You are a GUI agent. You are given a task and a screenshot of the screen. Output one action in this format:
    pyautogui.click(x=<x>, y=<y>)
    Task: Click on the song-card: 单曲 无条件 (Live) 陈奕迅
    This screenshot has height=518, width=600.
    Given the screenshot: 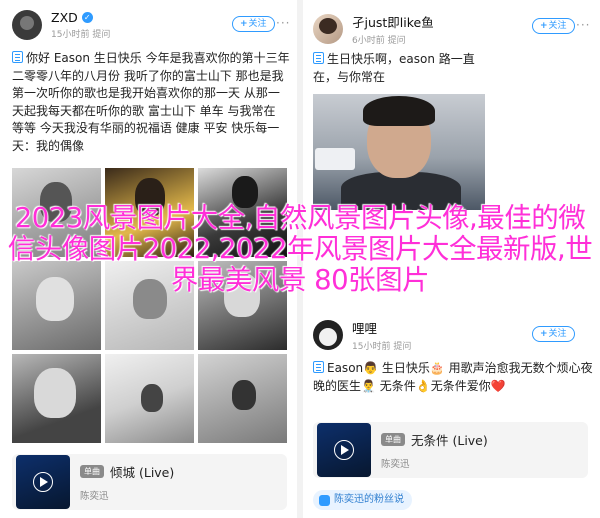 What is the action you would take?
    pyautogui.click(x=450, y=450)
    